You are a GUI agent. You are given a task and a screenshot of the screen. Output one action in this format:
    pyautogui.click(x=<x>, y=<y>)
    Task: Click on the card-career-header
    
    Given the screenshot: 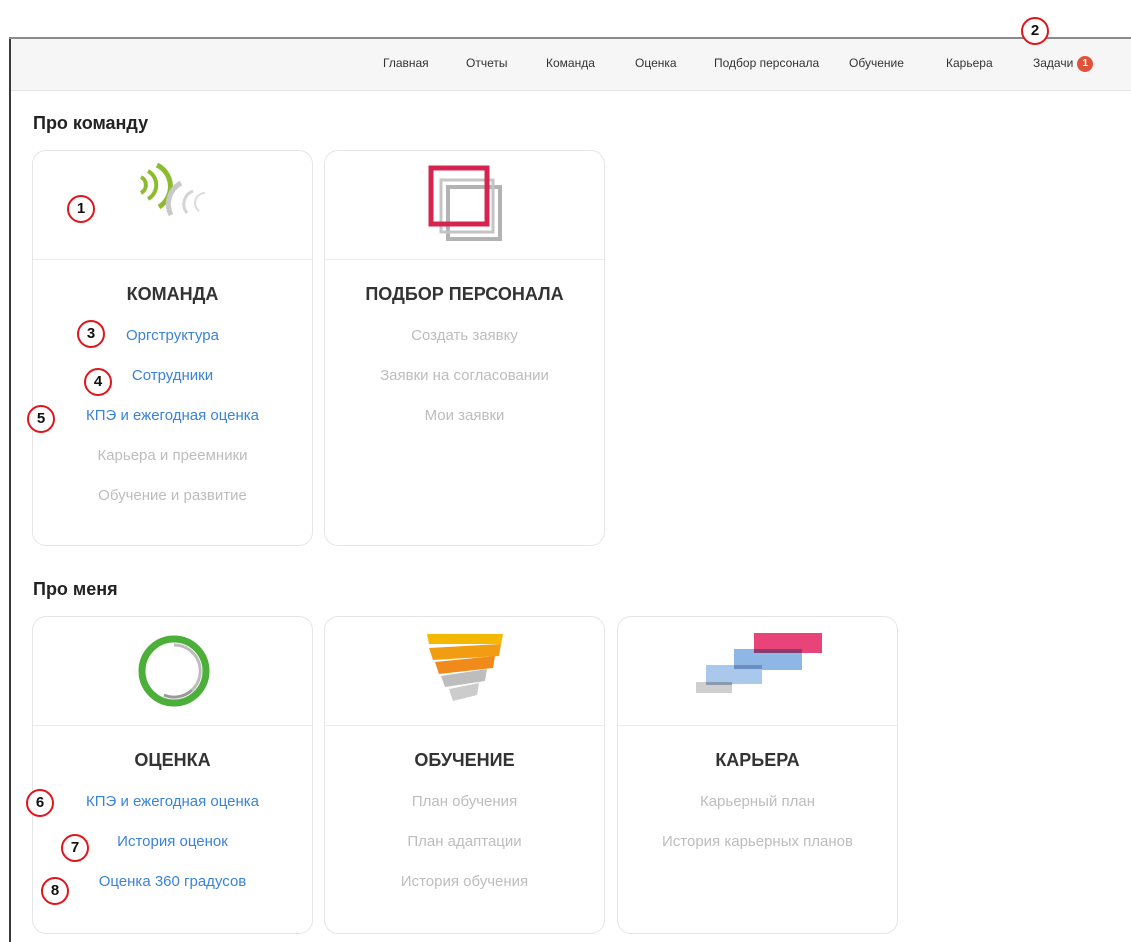 What is the action you would take?
    pyautogui.click(x=757, y=671)
    